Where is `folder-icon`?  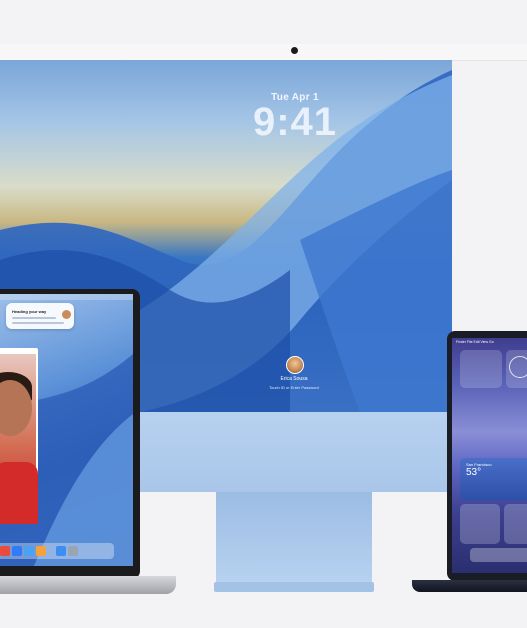
folder-icon is located at coordinates (61, 551).